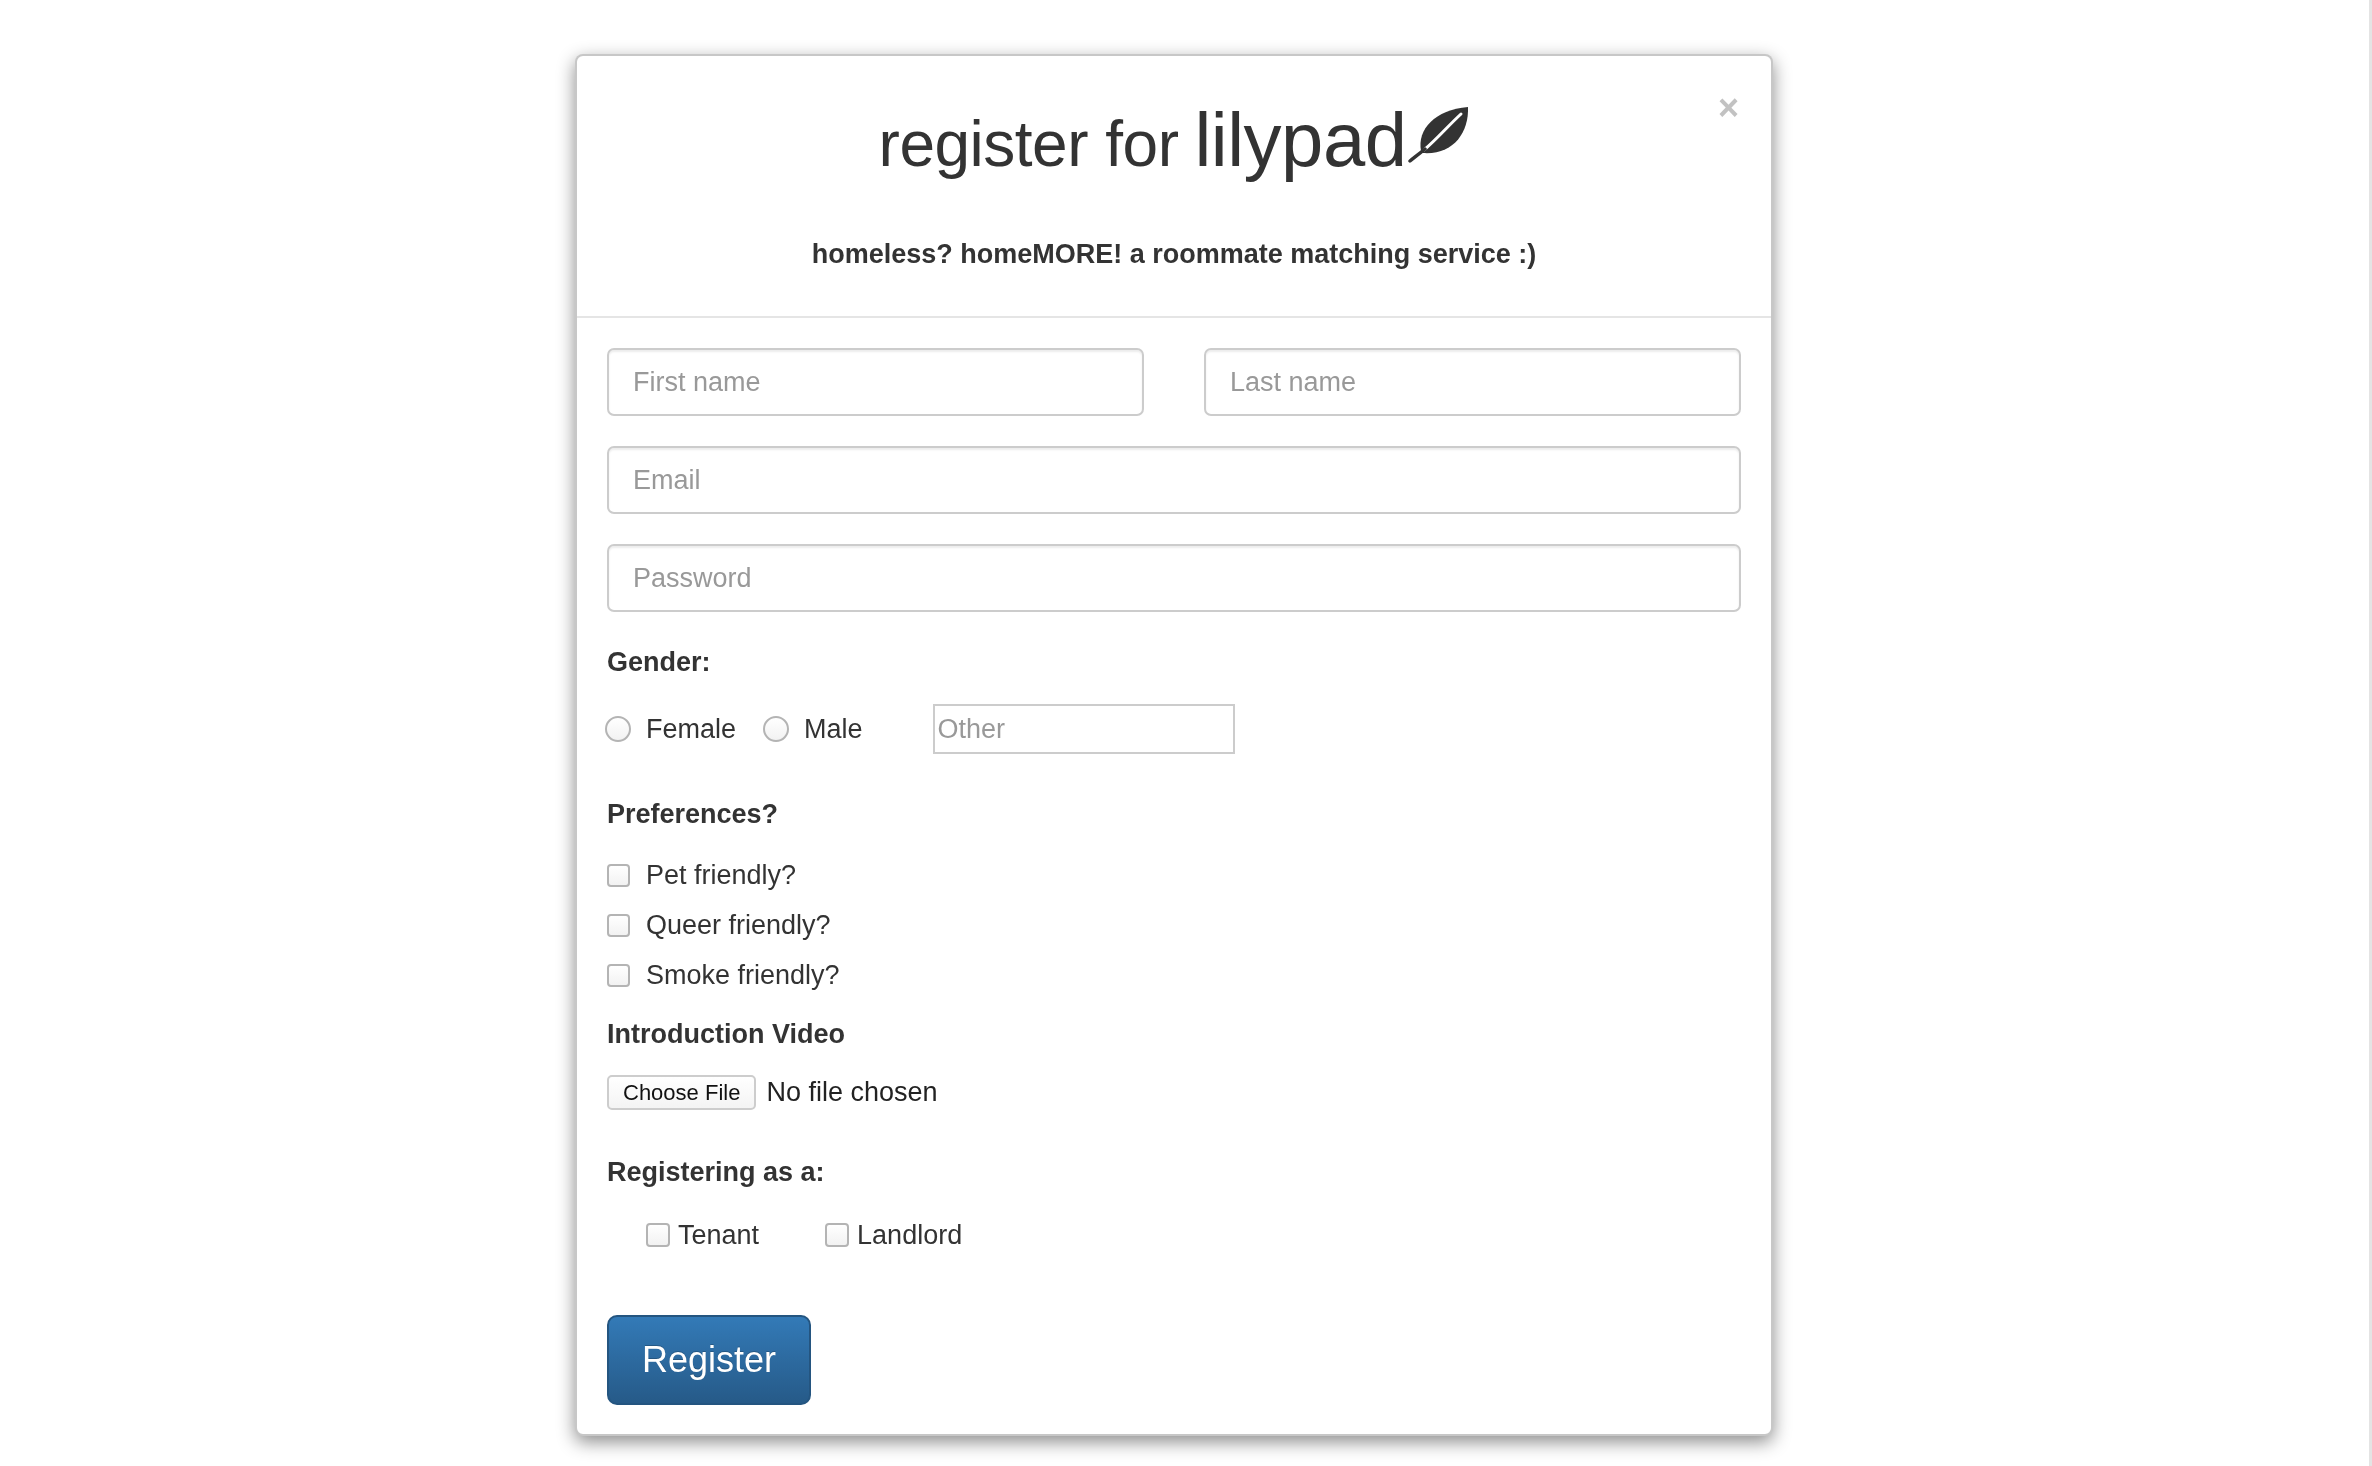  What do you see at coordinates (743, 975) in the screenshot?
I see `checkbox-label: Smoke friendly?` at bounding box center [743, 975].